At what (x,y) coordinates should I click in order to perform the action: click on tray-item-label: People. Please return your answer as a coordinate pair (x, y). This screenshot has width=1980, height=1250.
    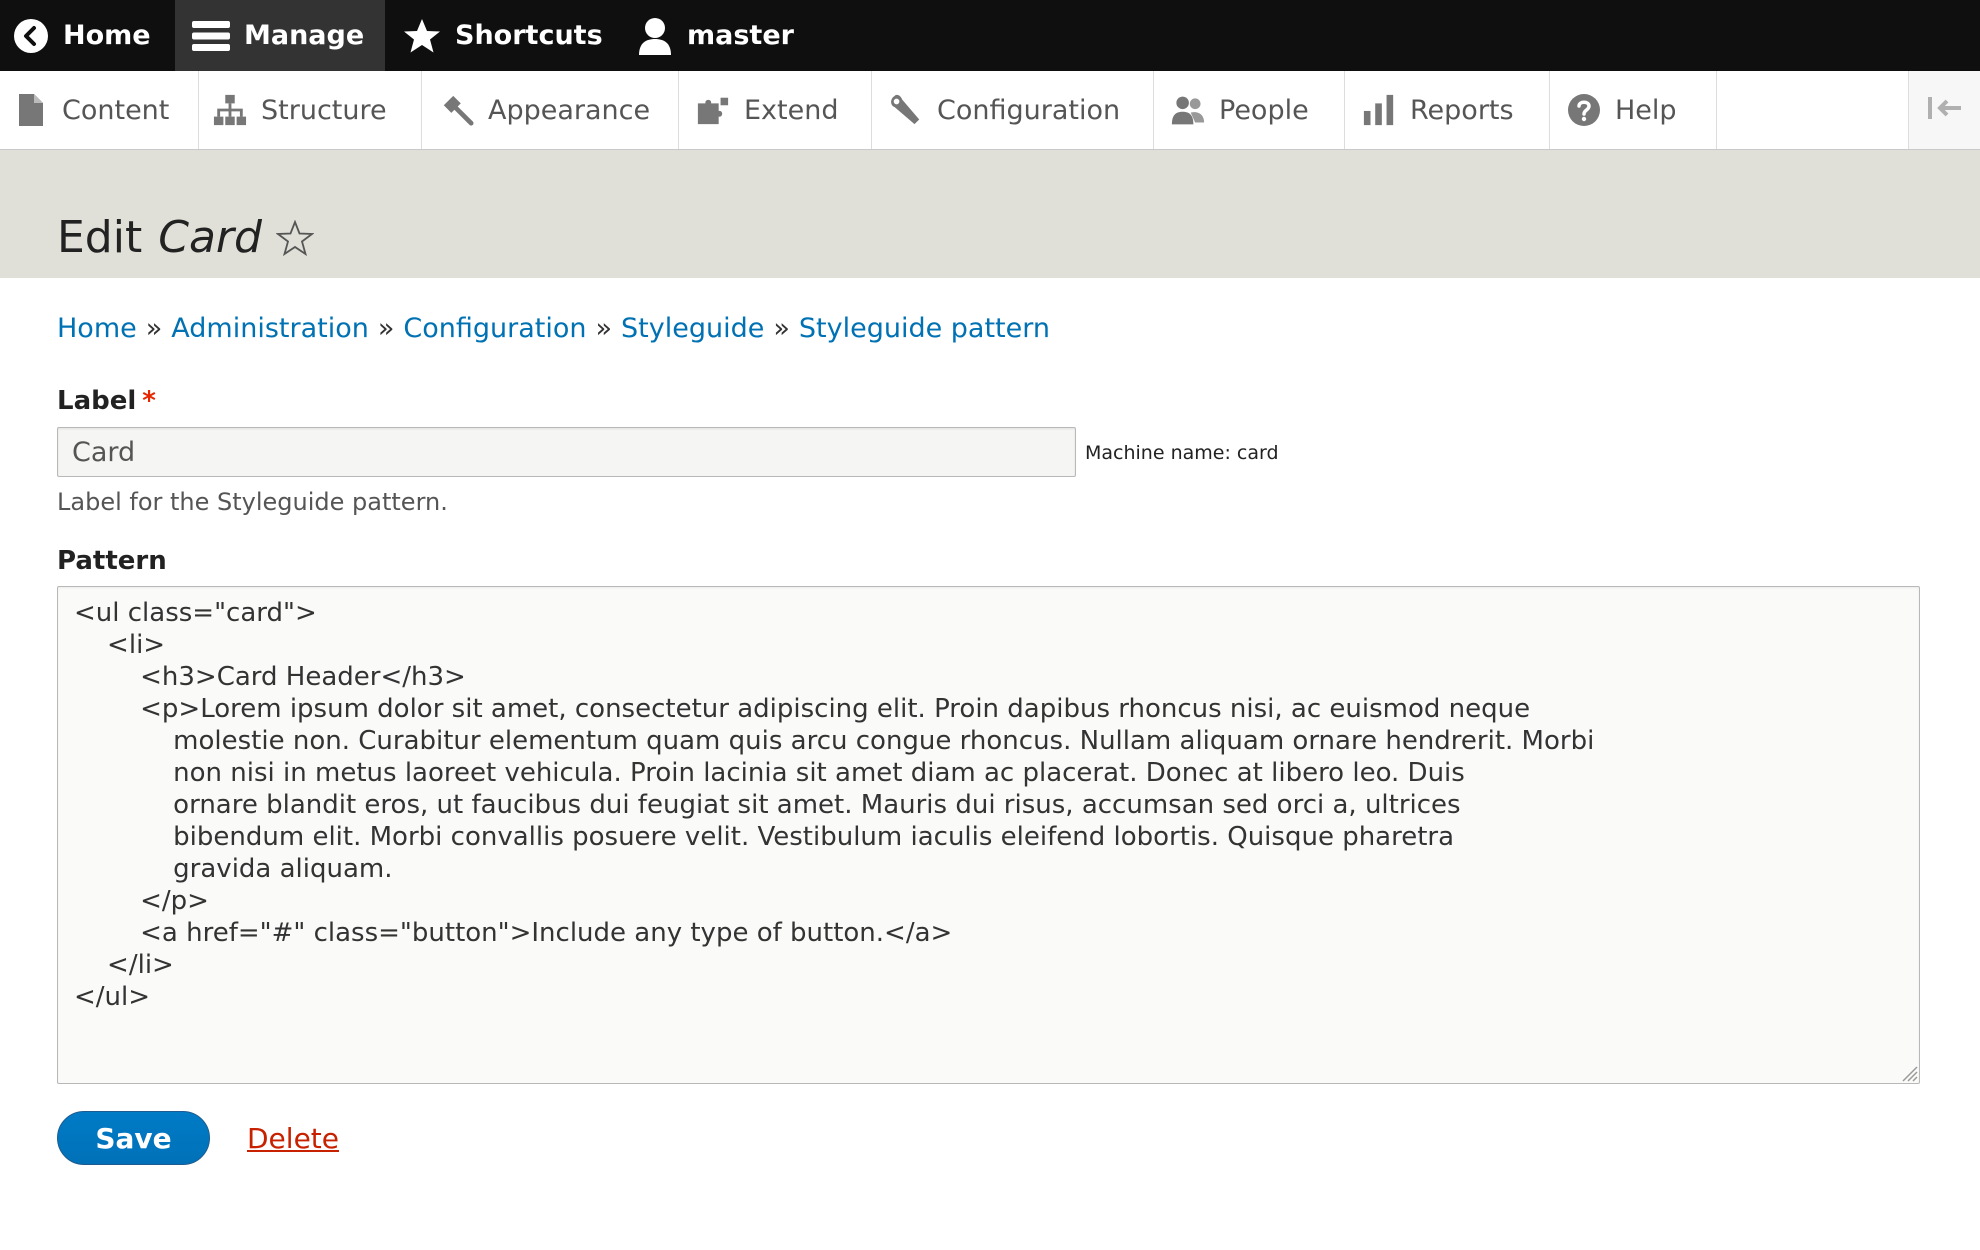
    Looking at the image, I should click on (1264, 110).